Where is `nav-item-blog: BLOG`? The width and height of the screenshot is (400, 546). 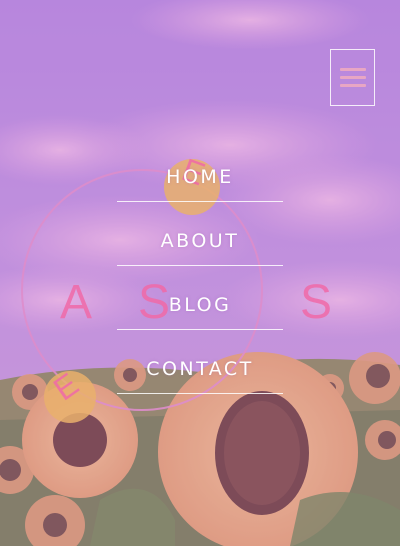
nav-item-blog: BLOG is located at coordinates (200, 298).